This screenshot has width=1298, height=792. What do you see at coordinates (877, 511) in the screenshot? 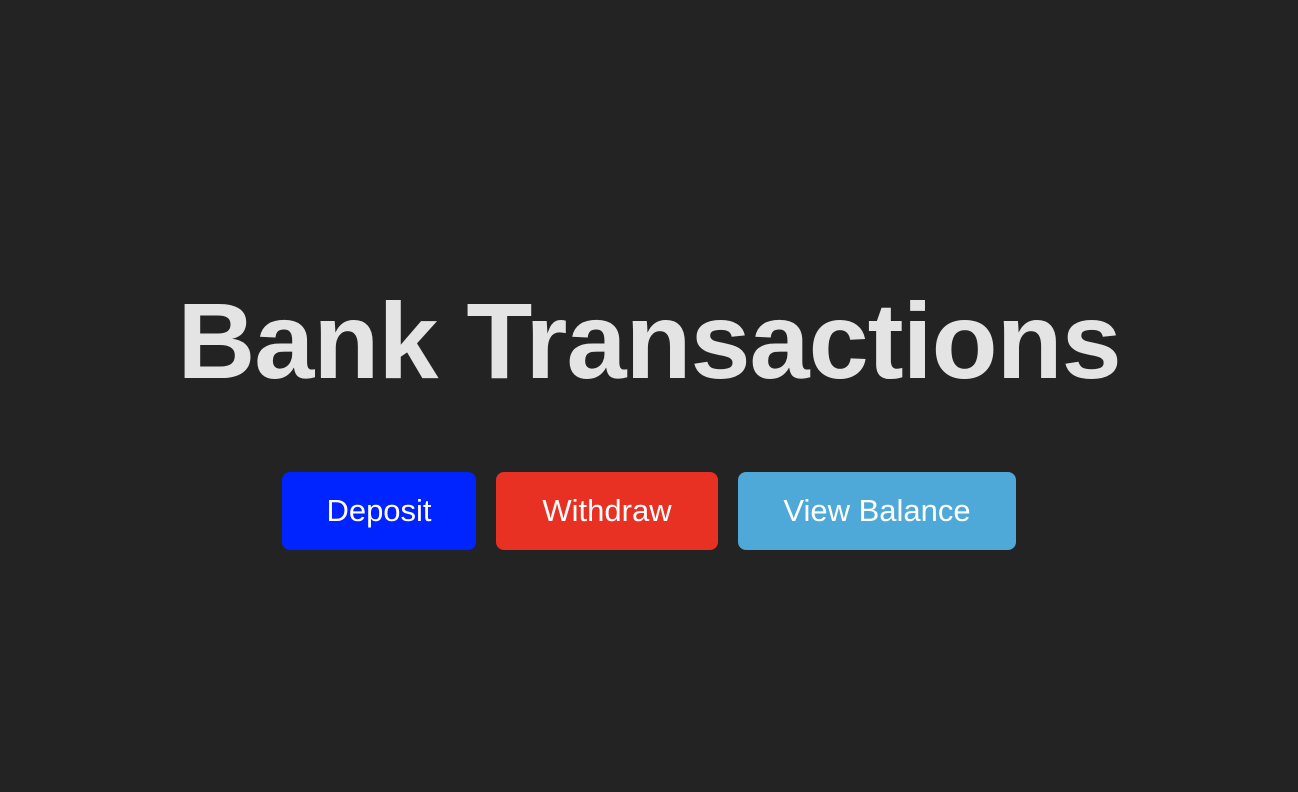
I see `view-balance-button: View Balance` at bounding box center [877, 511].